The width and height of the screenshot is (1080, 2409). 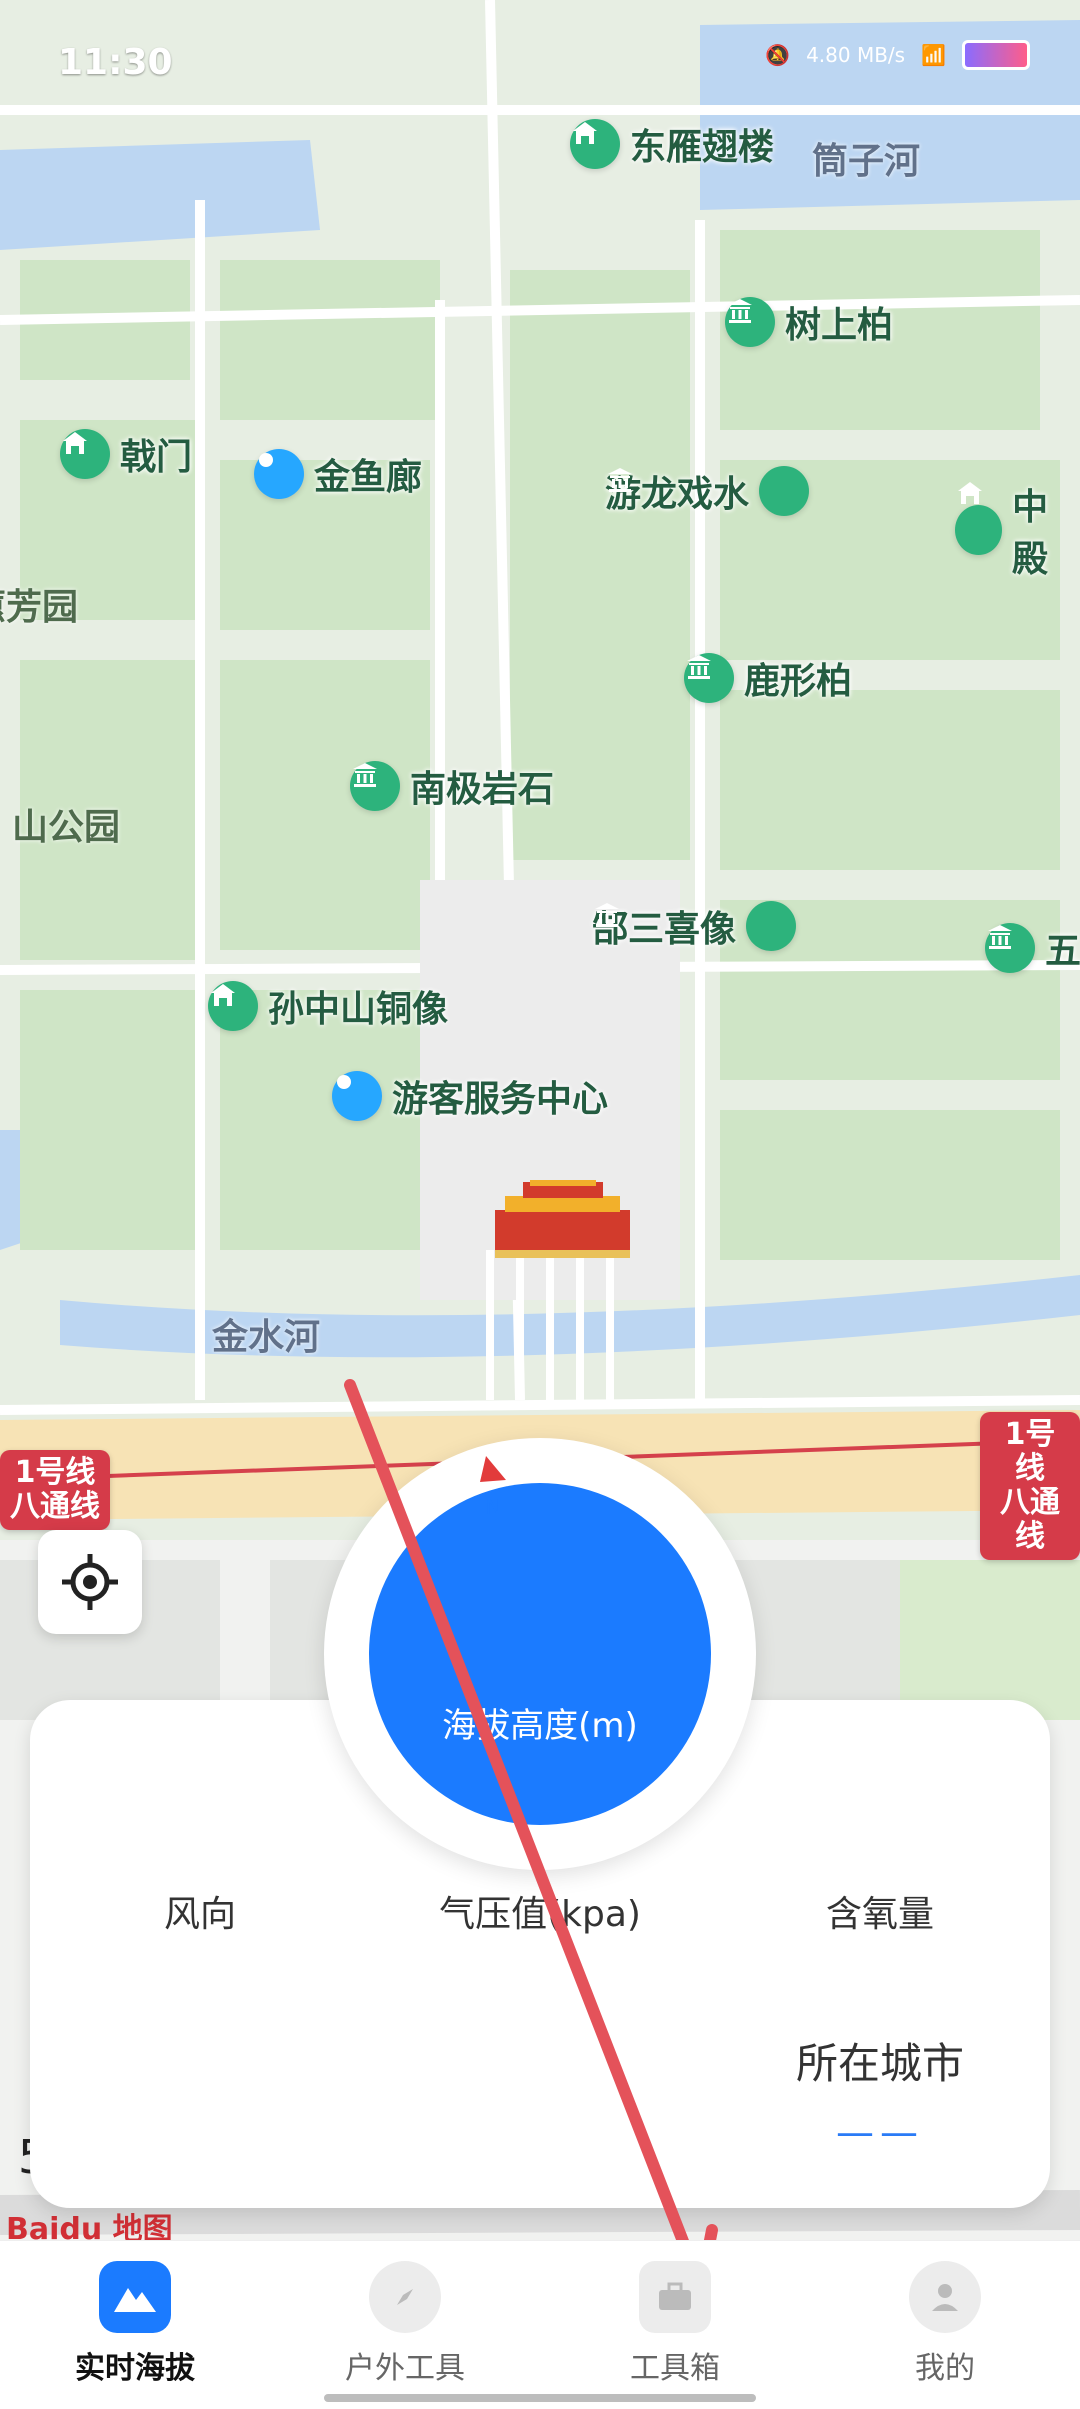 I want to click on tab-outdoor-tools: 户外工具, so click(x=405, y=2324).